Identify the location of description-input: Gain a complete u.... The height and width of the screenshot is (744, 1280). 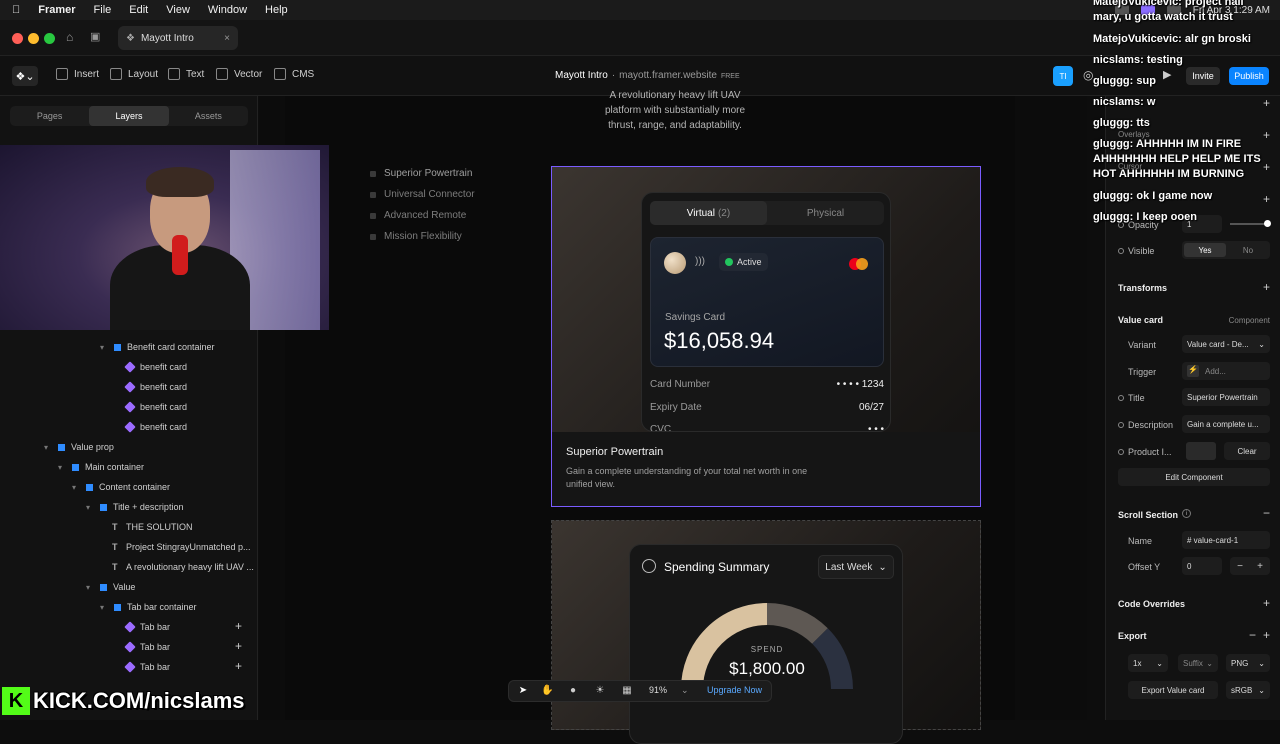
(1226, 424).